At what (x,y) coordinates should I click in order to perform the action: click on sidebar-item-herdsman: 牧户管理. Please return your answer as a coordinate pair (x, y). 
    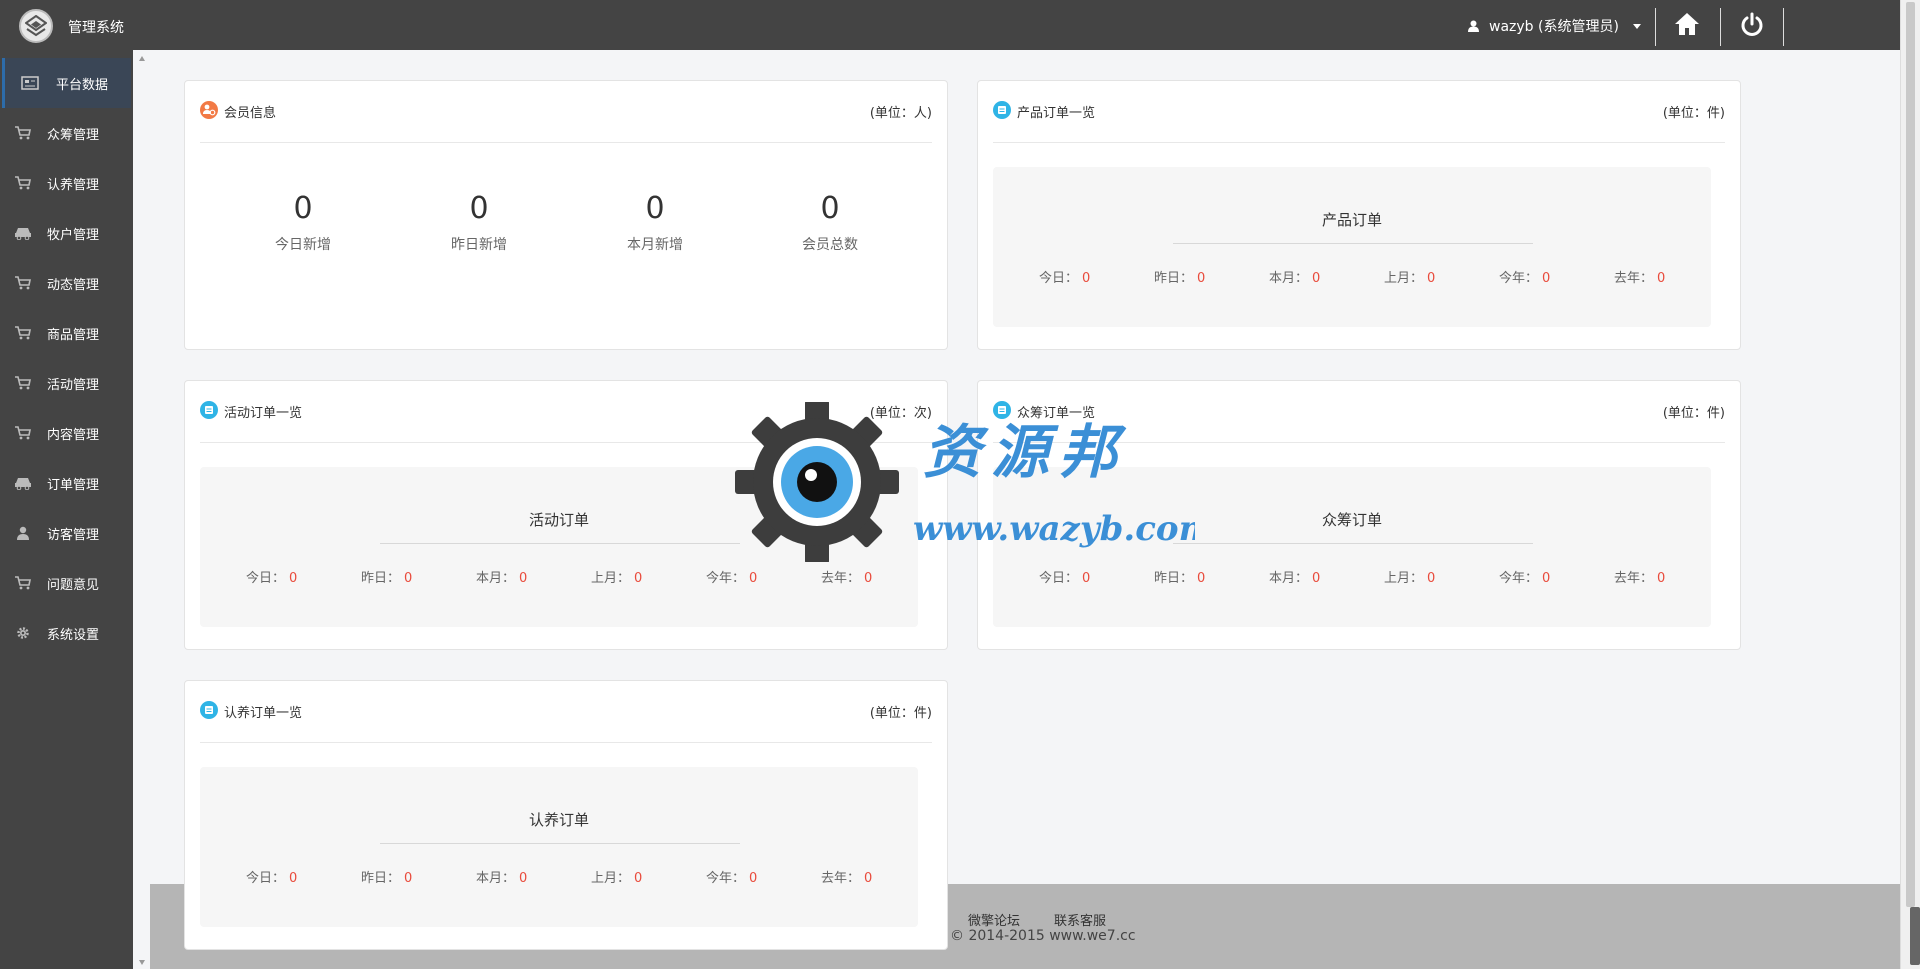
    Looking at the image, I should click on (66, 233).